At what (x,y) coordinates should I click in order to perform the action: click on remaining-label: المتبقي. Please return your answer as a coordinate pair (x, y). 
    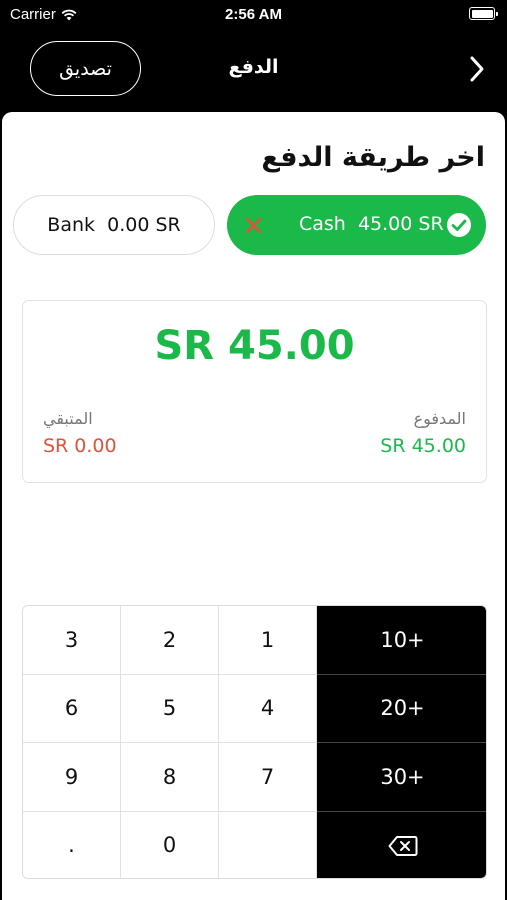
    Looking at the image, I should click on (68, 418).